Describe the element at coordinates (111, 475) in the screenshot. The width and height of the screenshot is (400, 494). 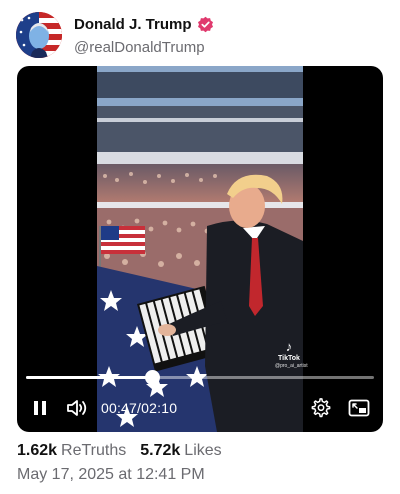
I see `post-timestamp: May 17, 2025 at 12:41 PM` at that location.